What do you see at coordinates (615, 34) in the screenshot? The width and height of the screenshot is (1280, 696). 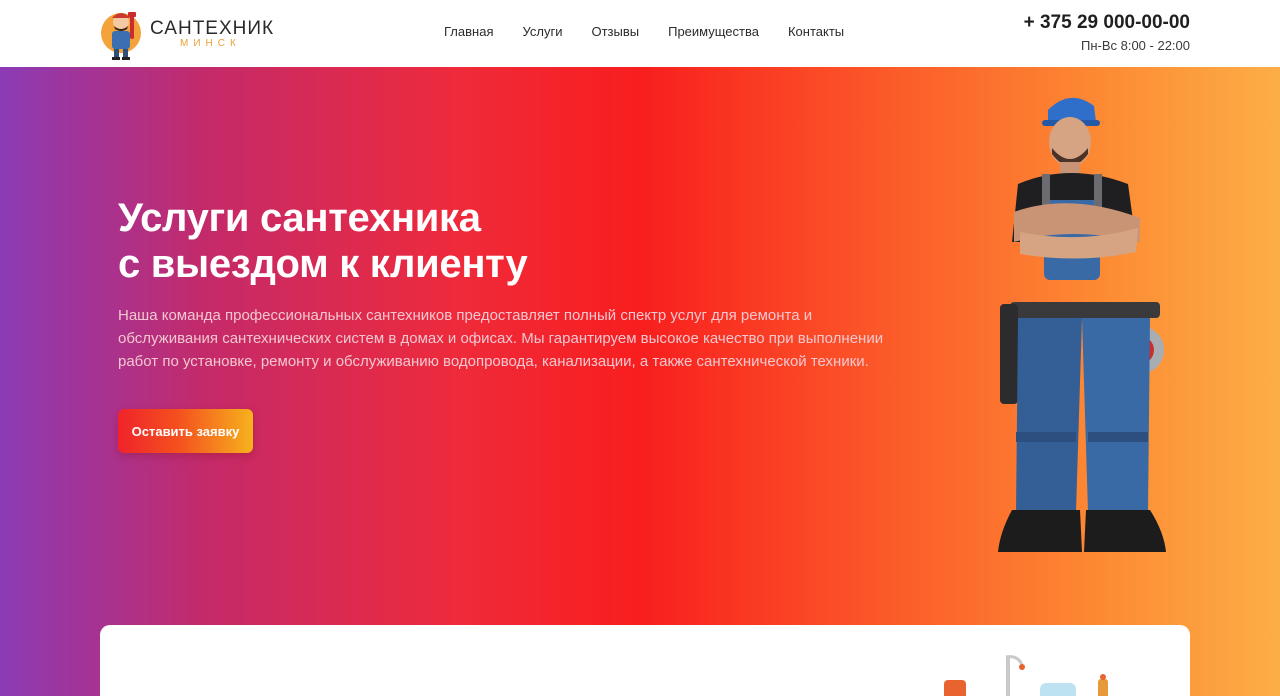 I see `nav-item-reviews: Отзывы` at bounding box center [615, 34].